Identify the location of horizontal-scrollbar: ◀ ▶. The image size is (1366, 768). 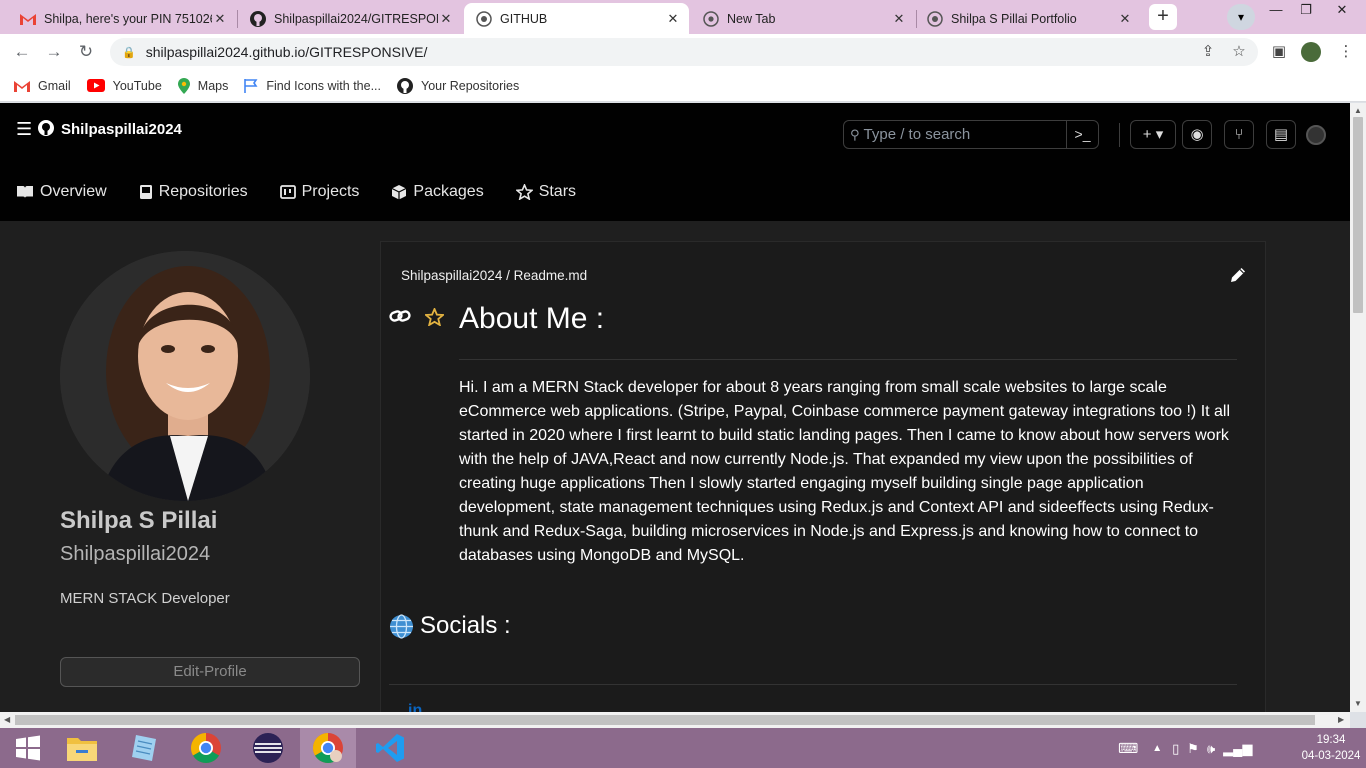
(675, 720).